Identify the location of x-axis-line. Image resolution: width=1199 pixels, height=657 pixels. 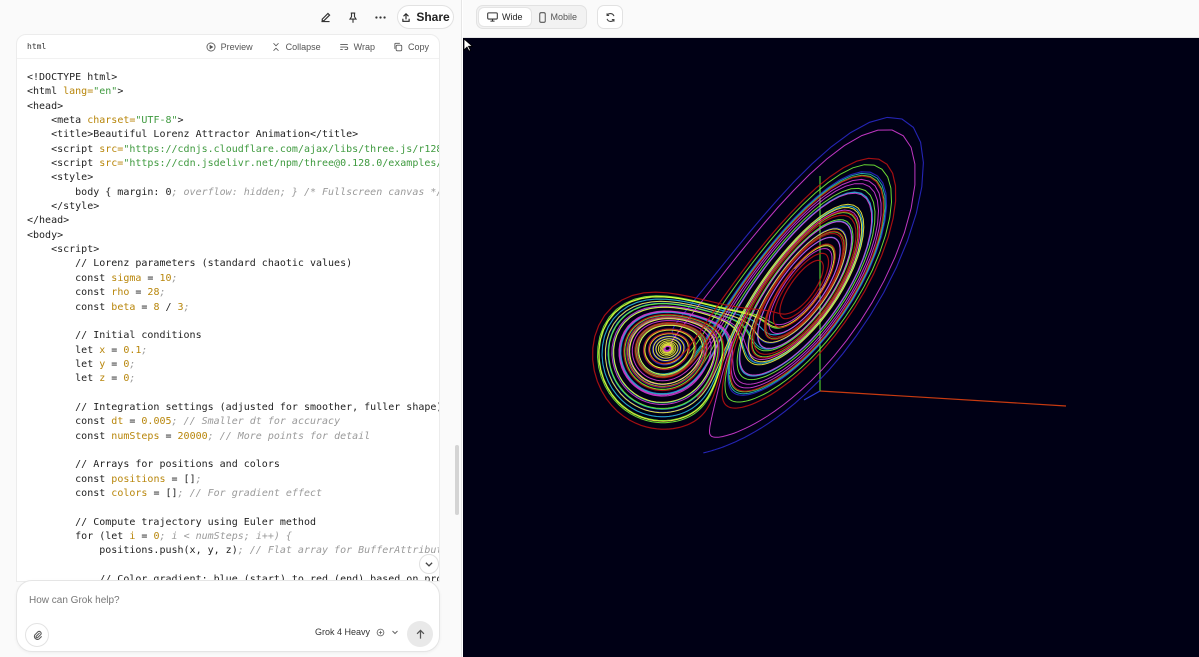
(943, 398).